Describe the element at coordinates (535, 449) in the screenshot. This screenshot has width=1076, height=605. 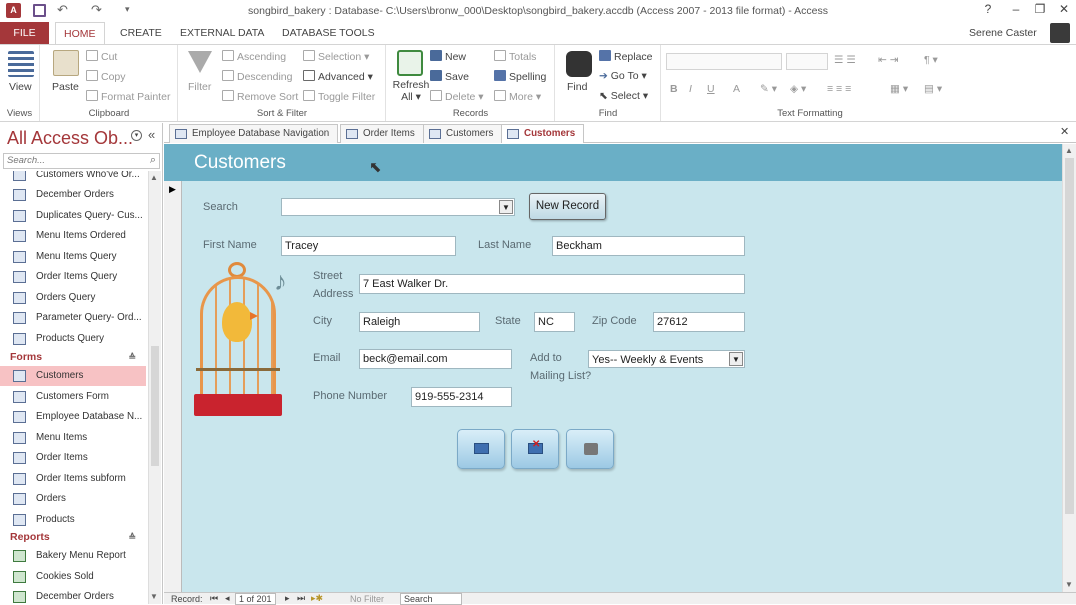
I see `delete-record-form-button: ✕` at that location.